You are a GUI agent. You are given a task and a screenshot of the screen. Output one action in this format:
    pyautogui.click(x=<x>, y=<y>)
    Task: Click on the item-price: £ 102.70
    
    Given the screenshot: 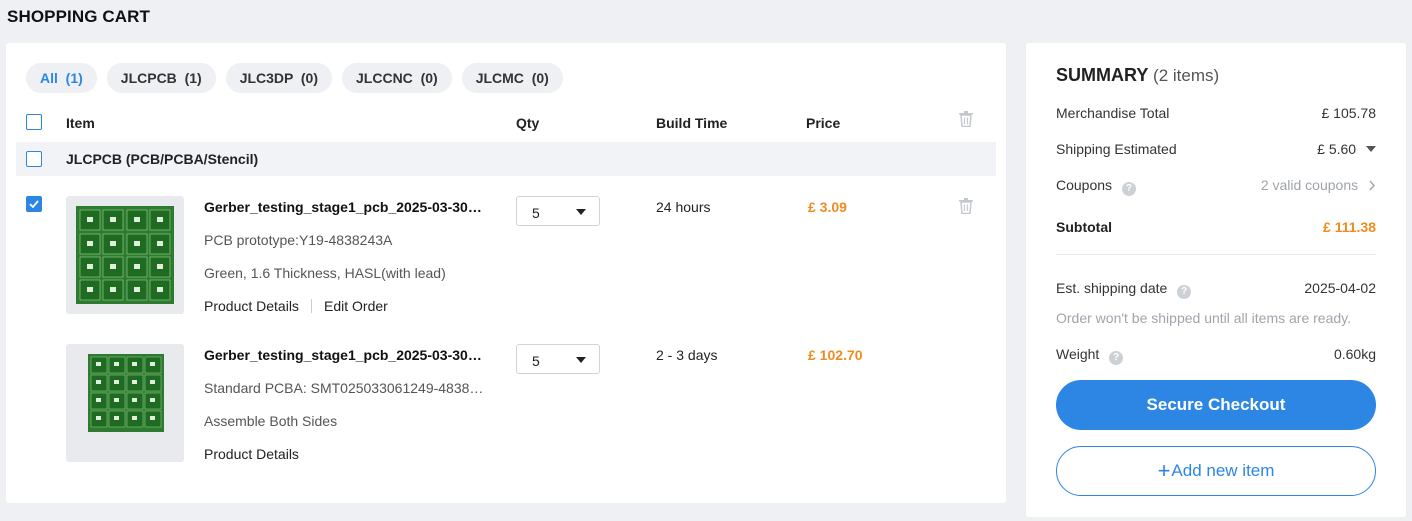 What is the action you would take?
    pyautogui.click(x=835, y=355)
    